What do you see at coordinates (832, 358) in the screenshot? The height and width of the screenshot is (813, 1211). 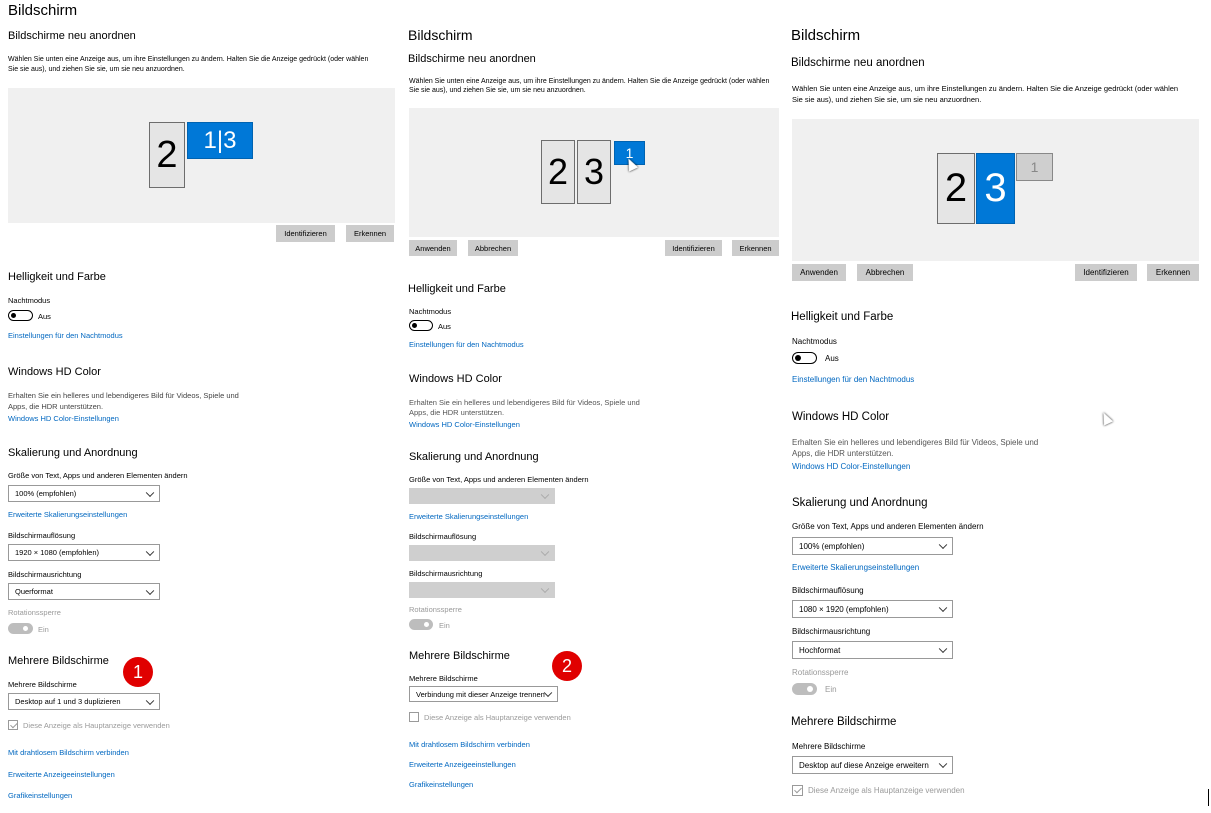 I see `night-mode-state: Aus` at bounding box center [832, 358].